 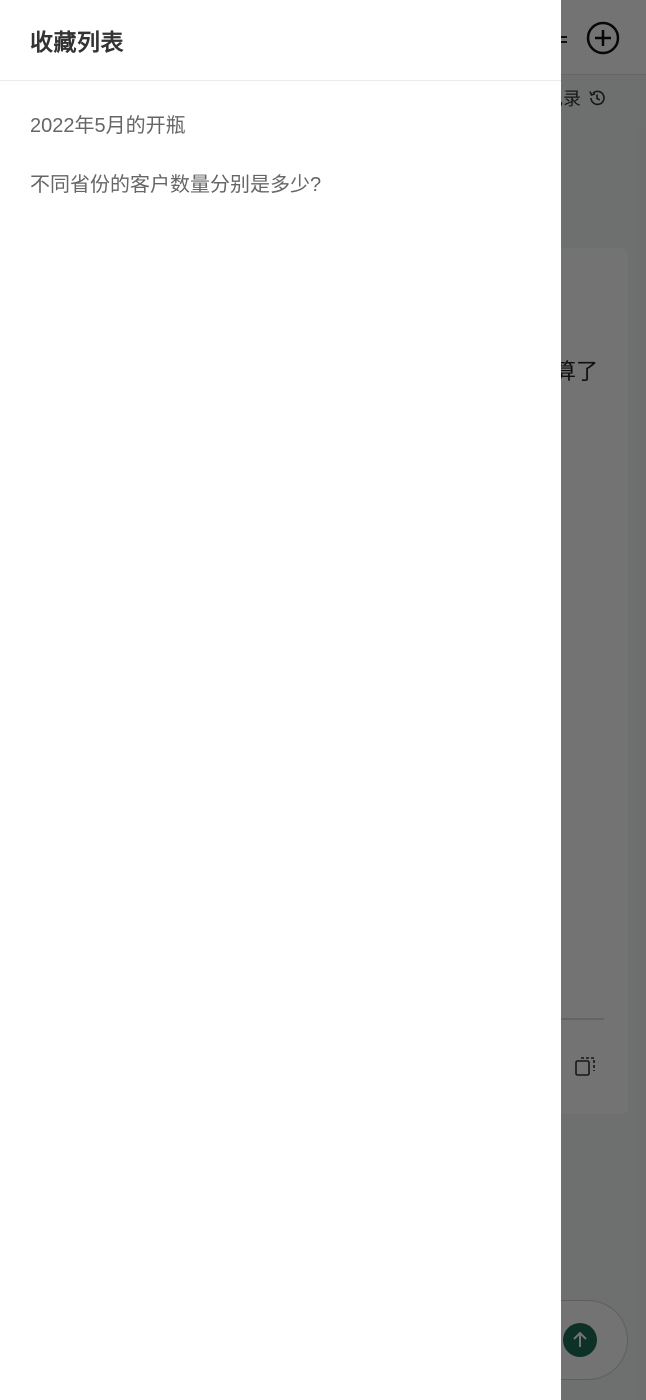 What do you see at coordinates (280, 123) in the screenshot?
I see `favorite-item: 2022年5月的开瓶` at bounding box center [280, 123].